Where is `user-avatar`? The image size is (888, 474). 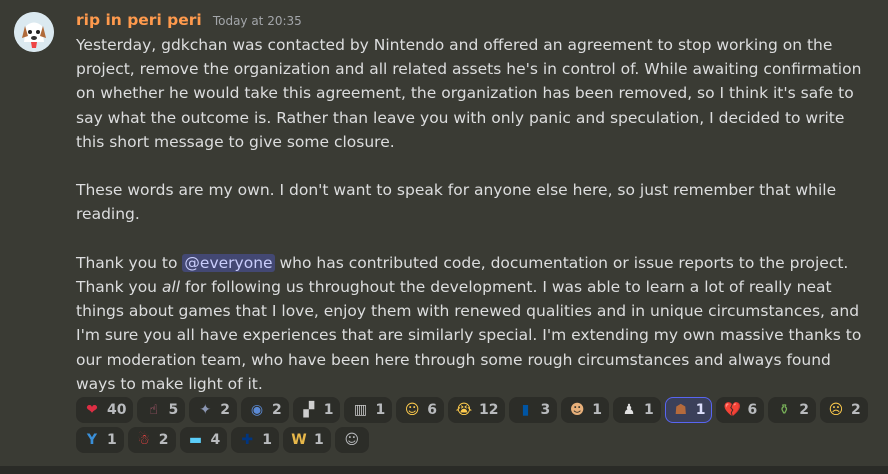
user-avatar is located at coordinates (34, 32).